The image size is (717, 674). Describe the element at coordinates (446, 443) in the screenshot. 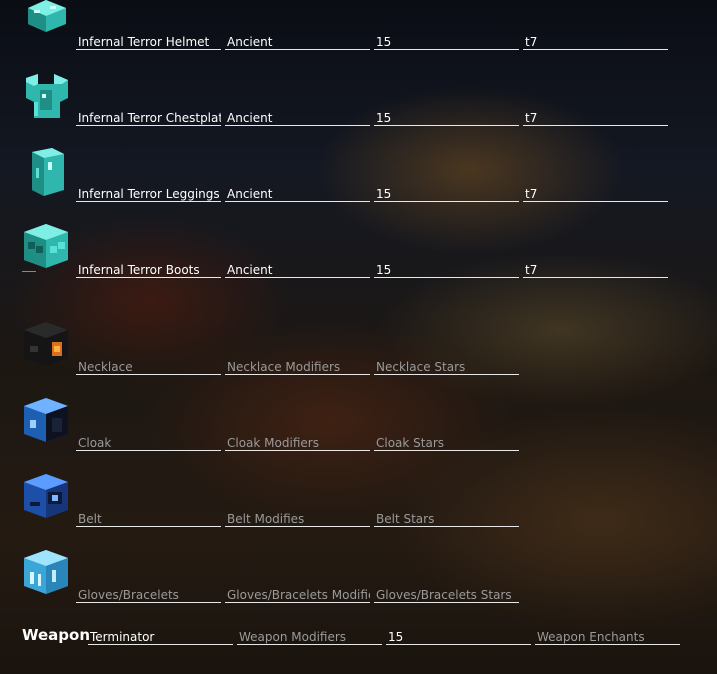

I see `cloak-stars-field: Cloak Stars` at that location.